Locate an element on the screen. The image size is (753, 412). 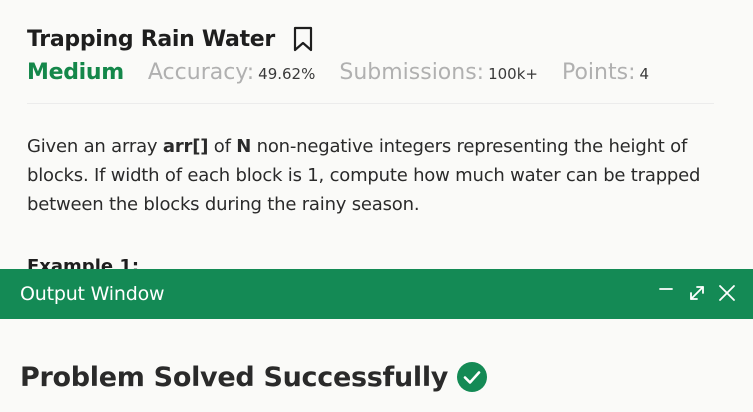
result-status: Problem Solved Successfully is located at coordinates (254, 377).